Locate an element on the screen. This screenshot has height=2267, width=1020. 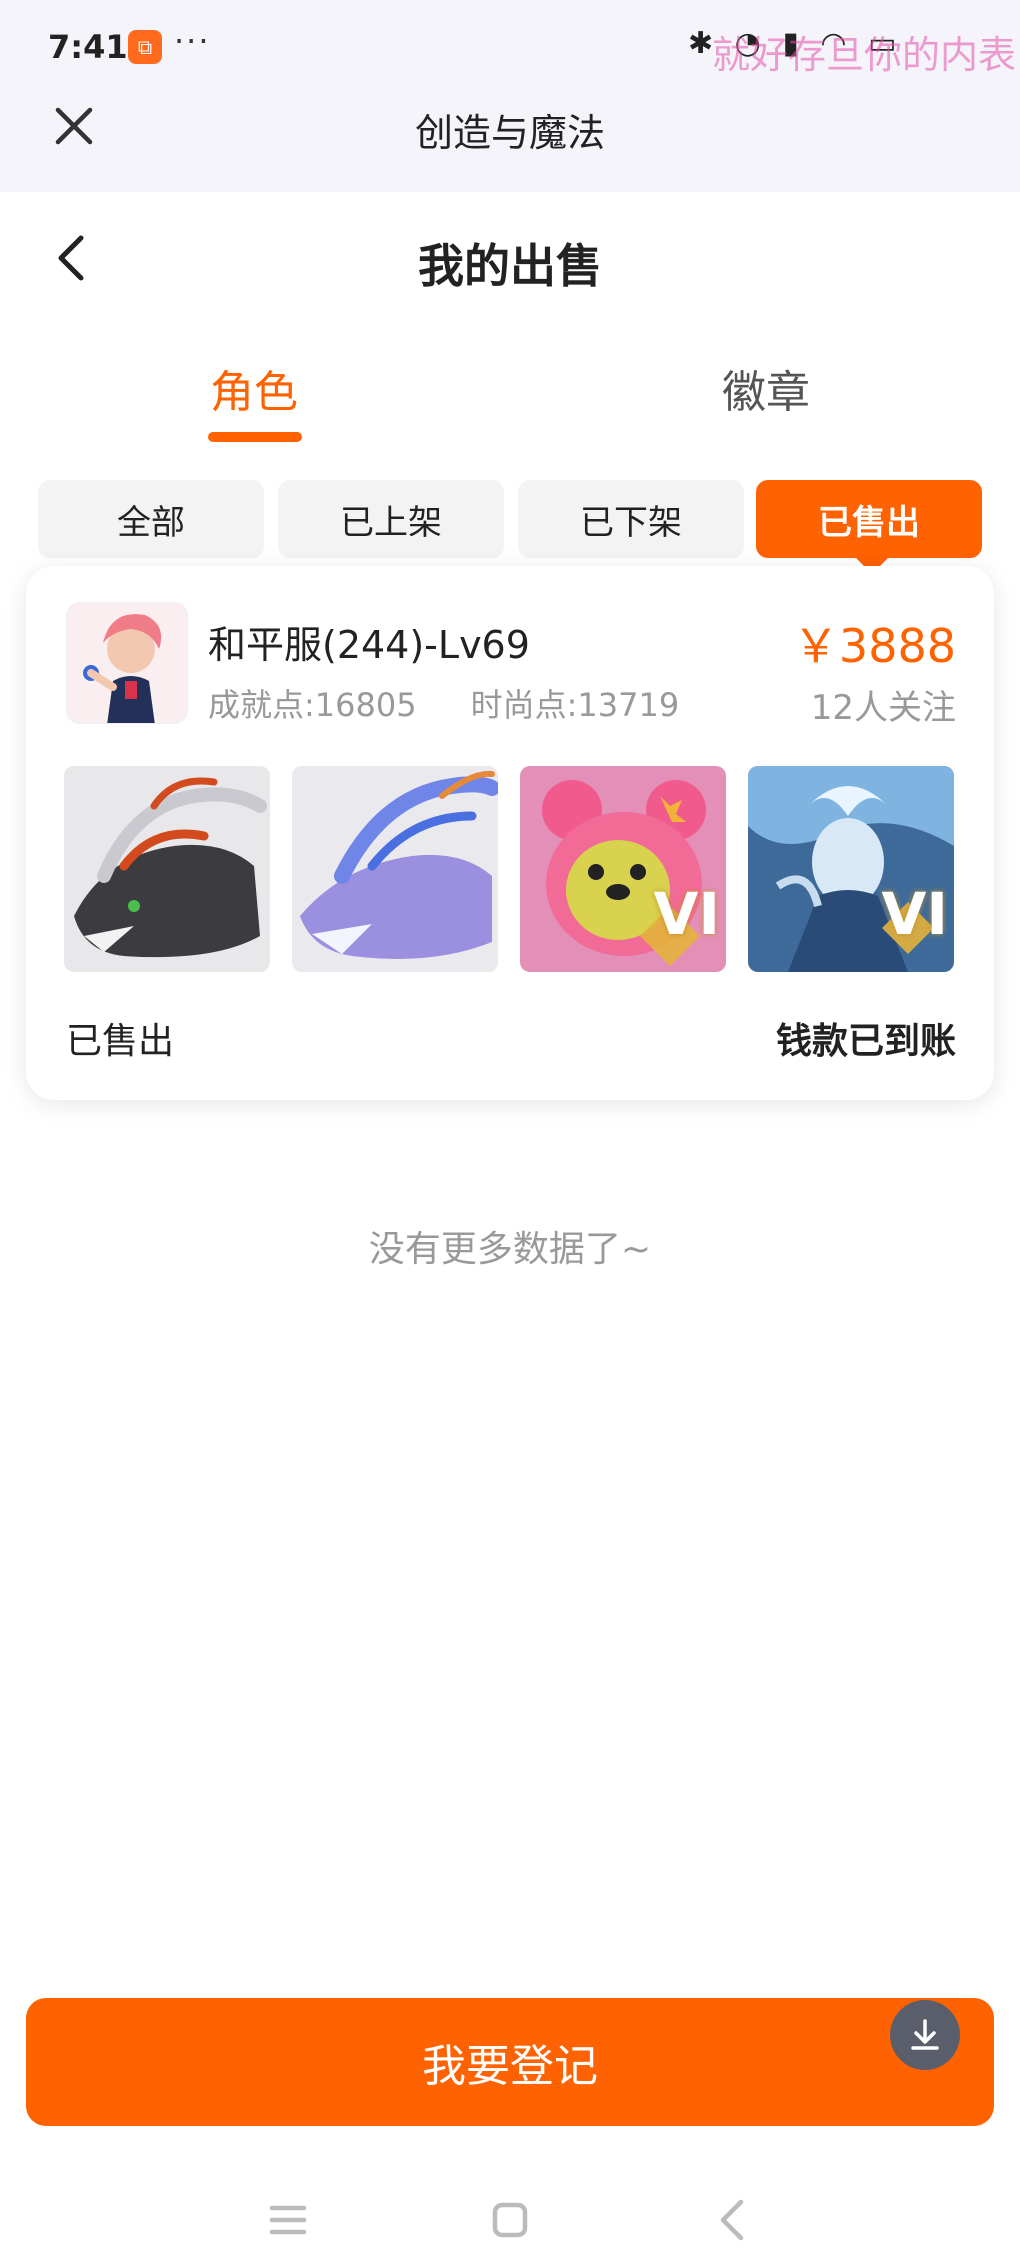
character-avatar is located at coordinates (127, 663).